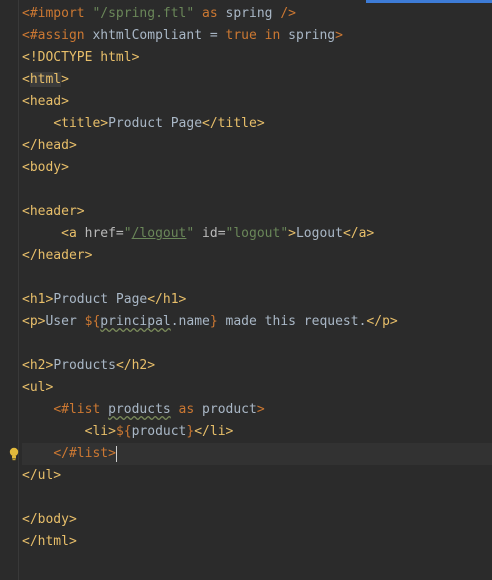 The height and width of the screenshot is (580, 492). What do you see at coordinates (38, 299) in the screenshot?
I see `code-token: <h1>` at bounding box center [38, 299].